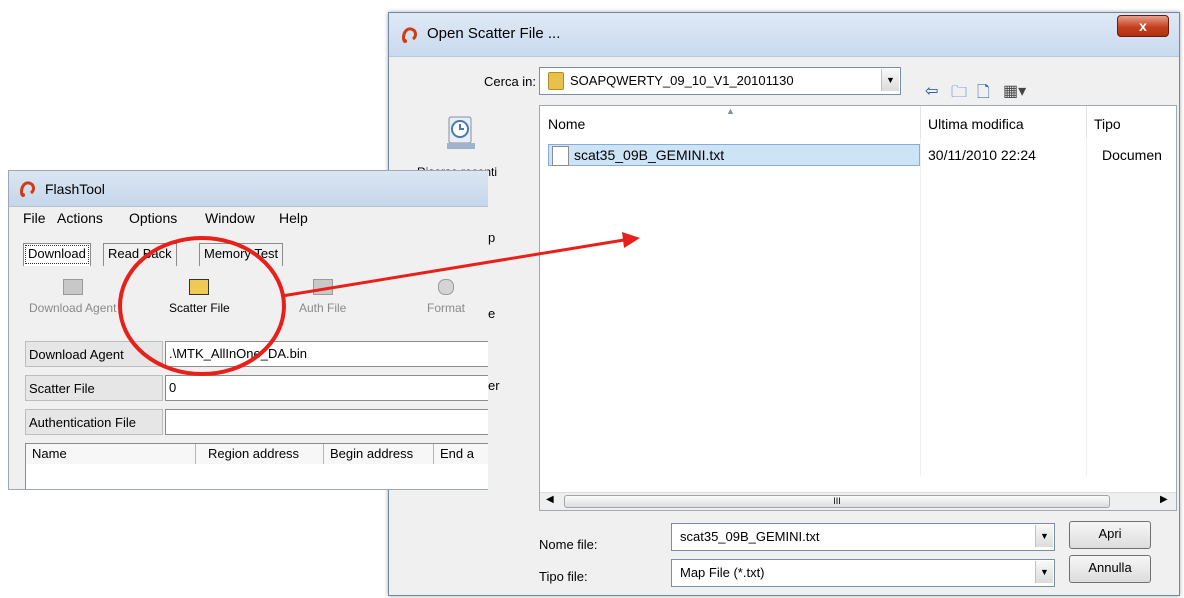 The height and width of the screenshot is (598, 1184). I want to click on annotation-overlay, so click(379, 304).